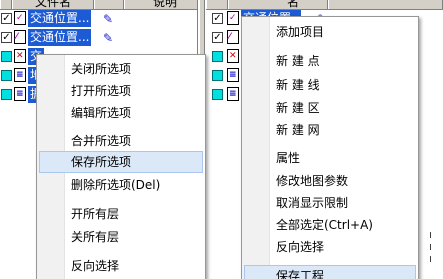 The width and height of the screenshot is (443, 279). I want to click on menu-item-delete-selected: 删除所选项(Del), so click(121, 185).